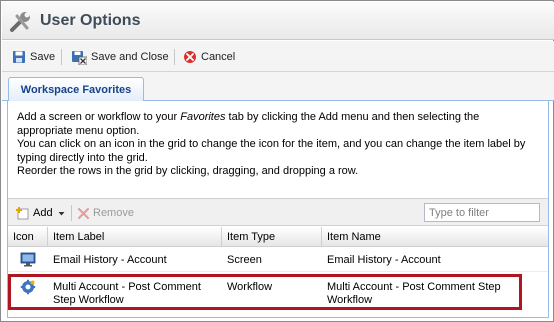 This screenshot has height=322, width=554. Describe the element at coordinates (28, 237) in the screenshot. I see `column-header-icon: Icon` at that location.